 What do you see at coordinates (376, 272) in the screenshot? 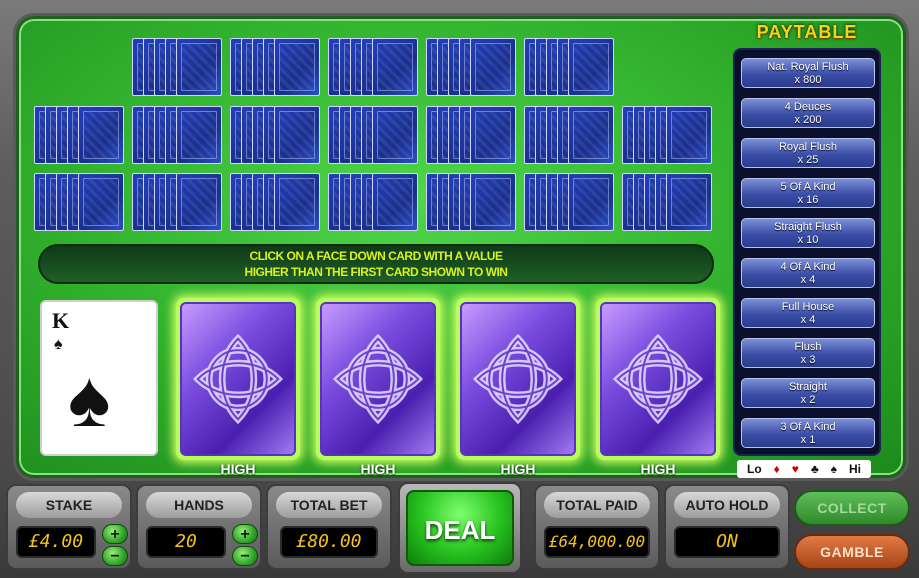
I see `instruction-line-2: HIGHER THAN THE FIRST CARD SHOWN TO WIN` at bounding box center [376, 272].